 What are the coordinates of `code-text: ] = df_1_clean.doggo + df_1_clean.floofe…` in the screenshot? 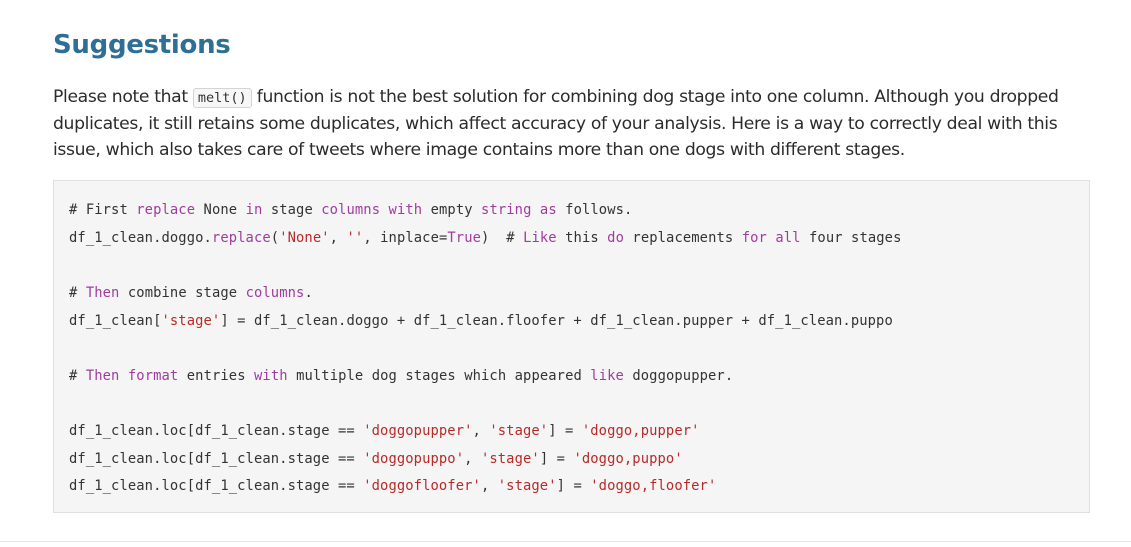 It's located at (556, 321).